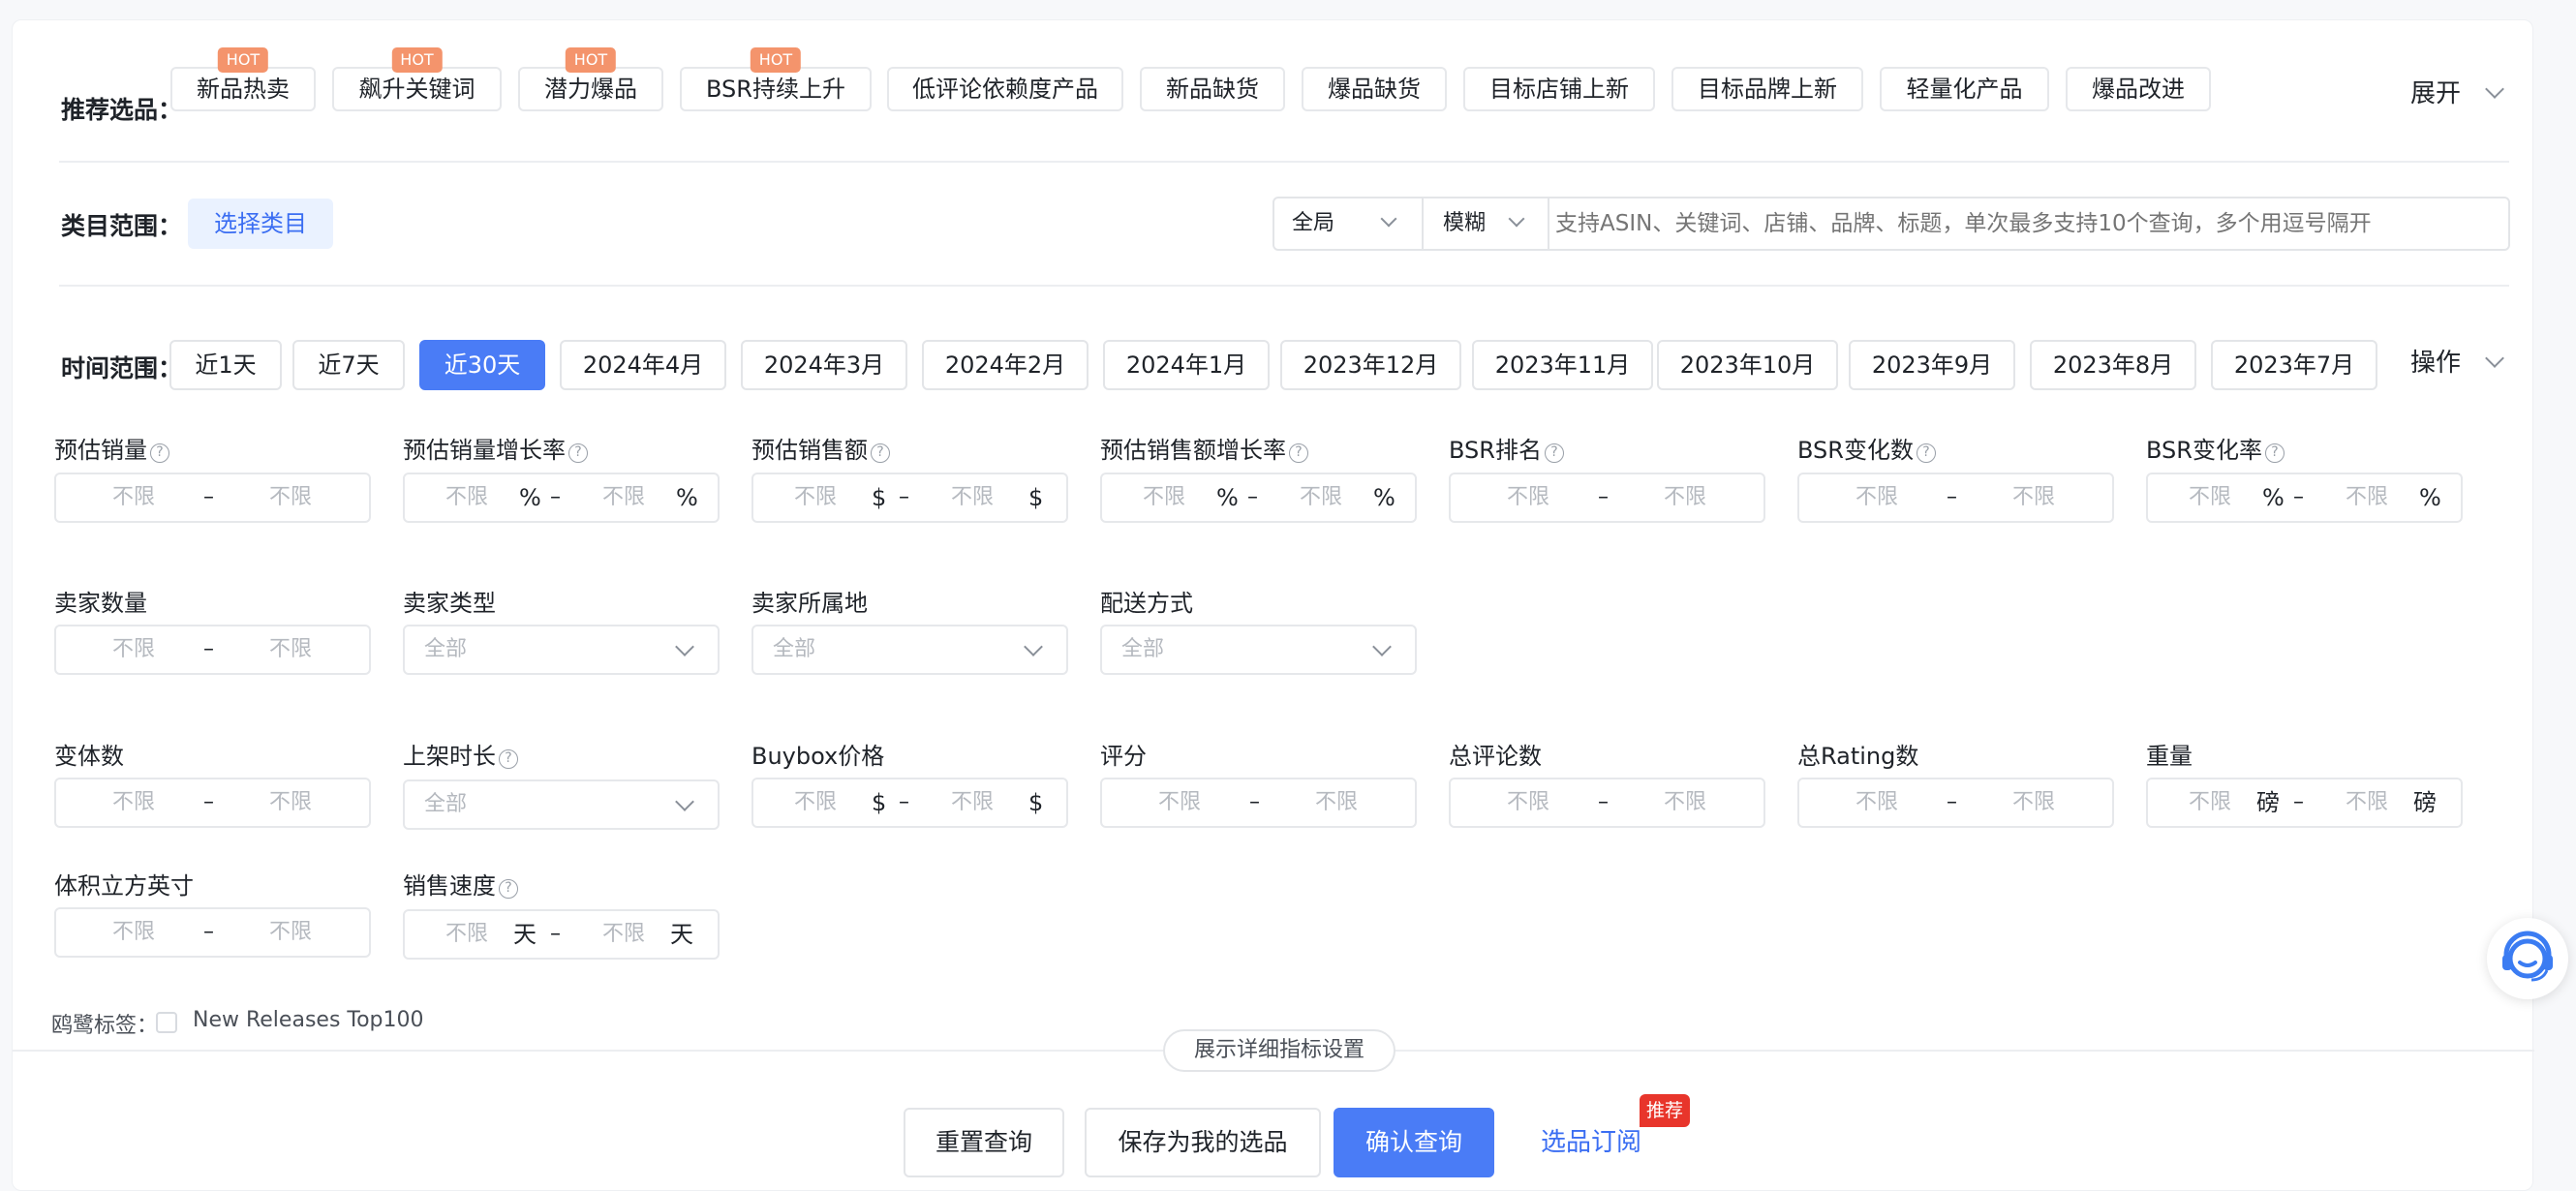 The height and width of the screenshot is (1191, 2576). What do you see at coordinates (166, 1022) in the screenshot?
I see `heron-checkbox` at bounding box center [166, 1022].